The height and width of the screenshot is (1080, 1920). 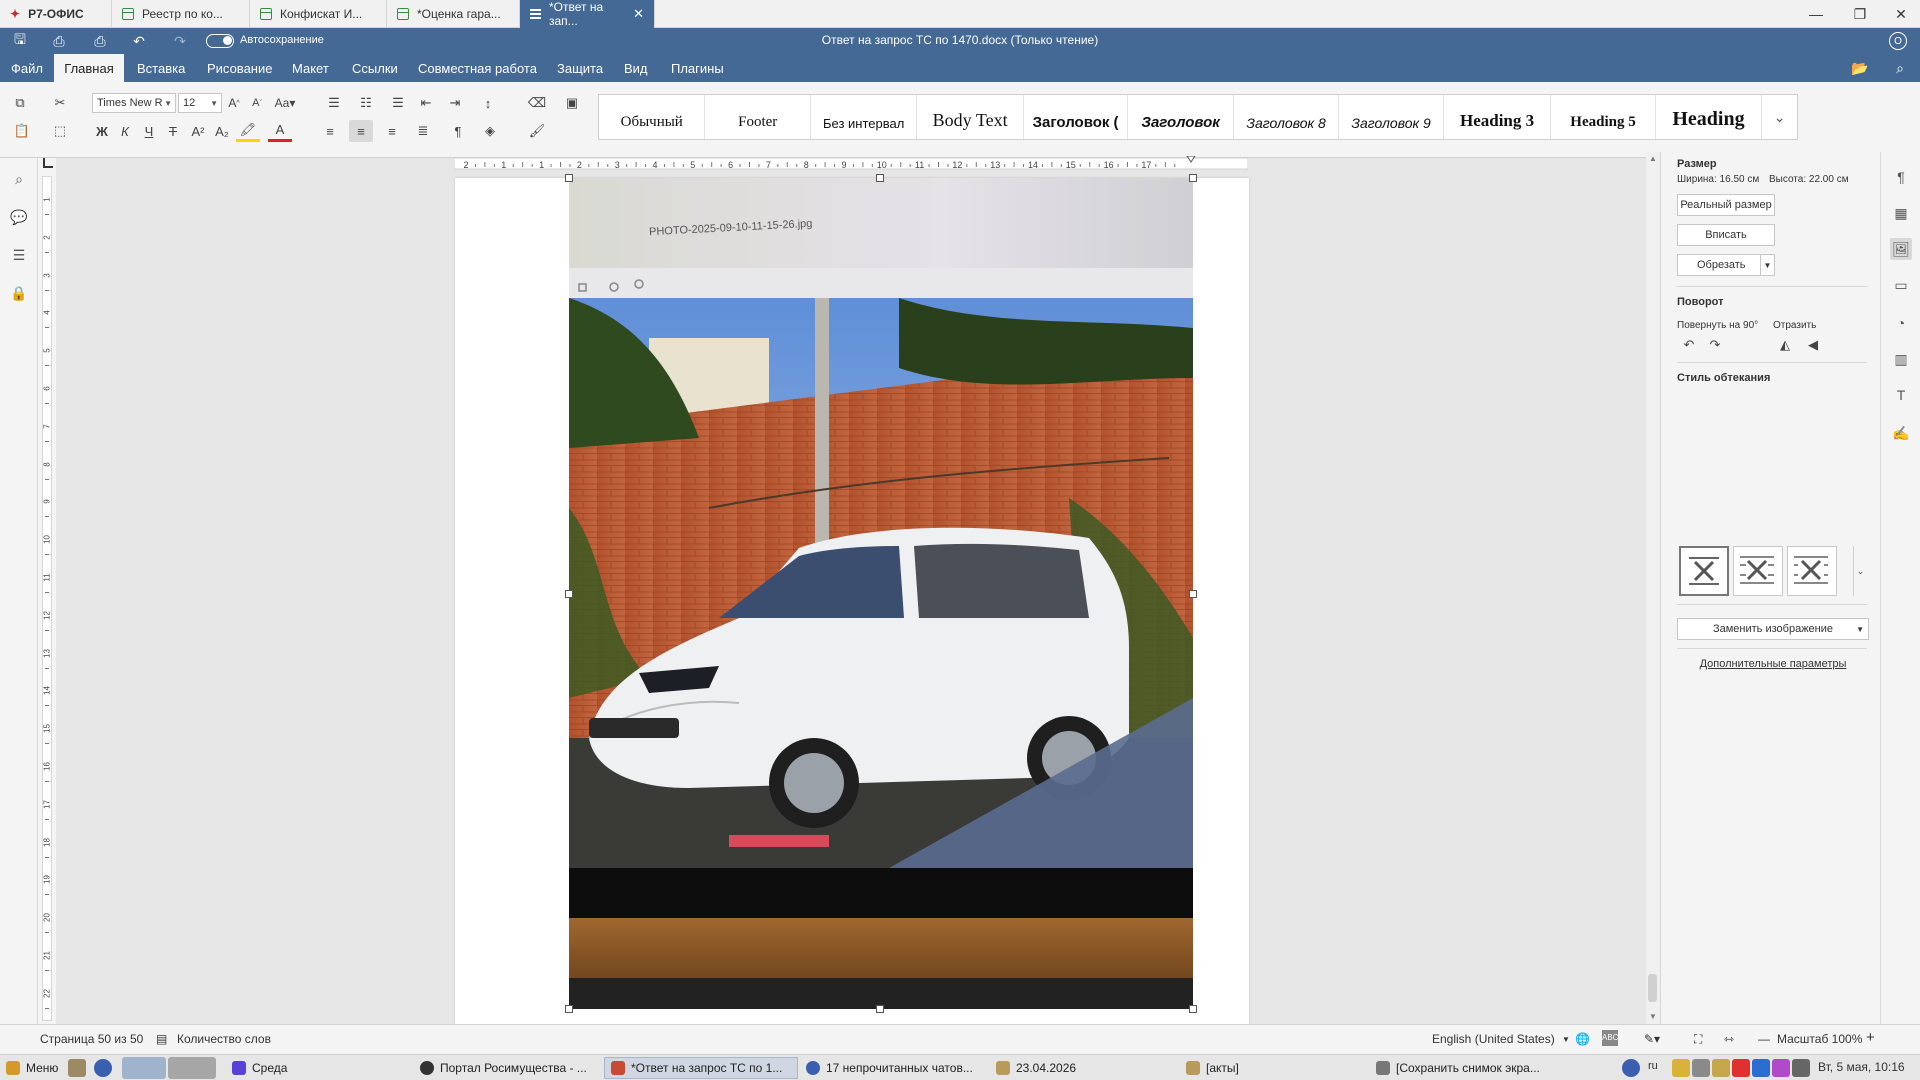 I want to click on select-all-icon: ⬚, so click(x=60, y=131).